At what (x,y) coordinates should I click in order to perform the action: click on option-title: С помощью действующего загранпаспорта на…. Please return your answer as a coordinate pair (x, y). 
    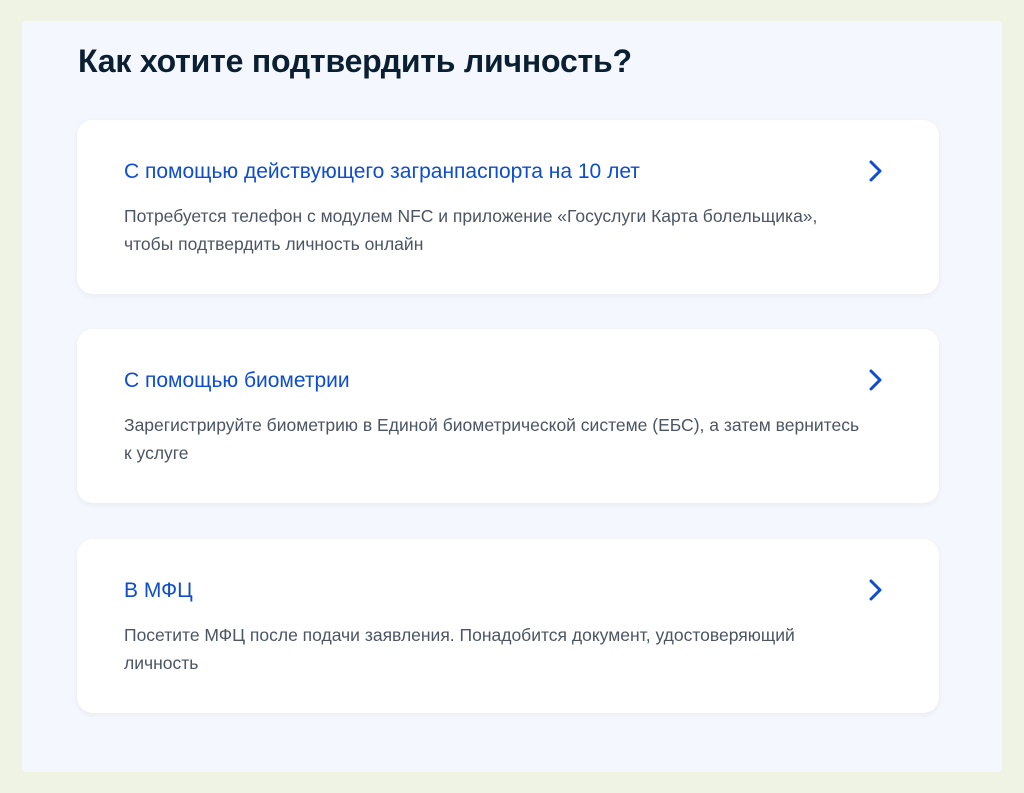
    Looking at the image, I should click on (382, 172).